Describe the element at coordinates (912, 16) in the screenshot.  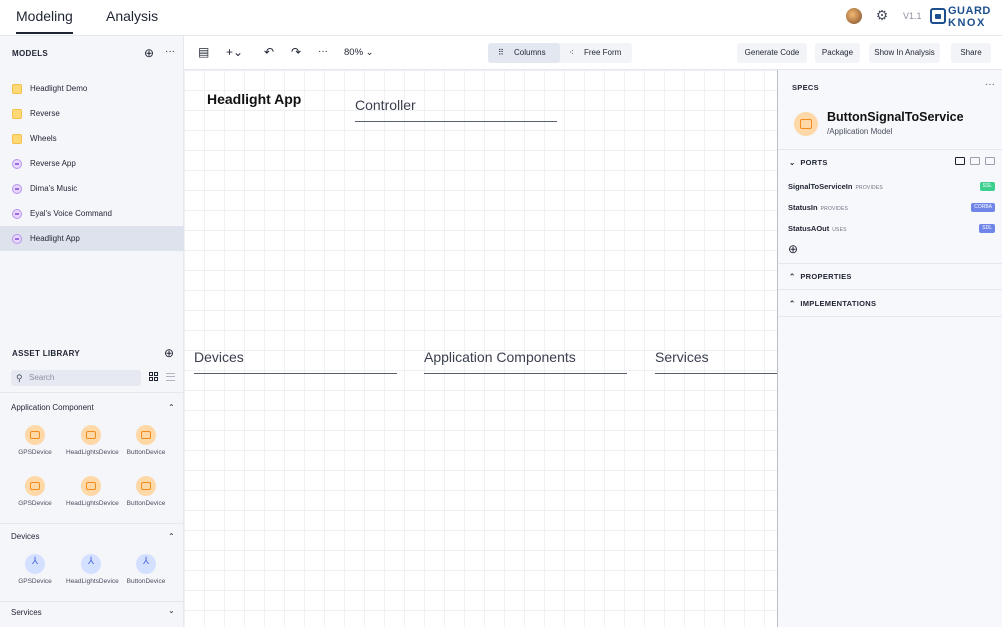
I see `version-label: V1.1` at that location.